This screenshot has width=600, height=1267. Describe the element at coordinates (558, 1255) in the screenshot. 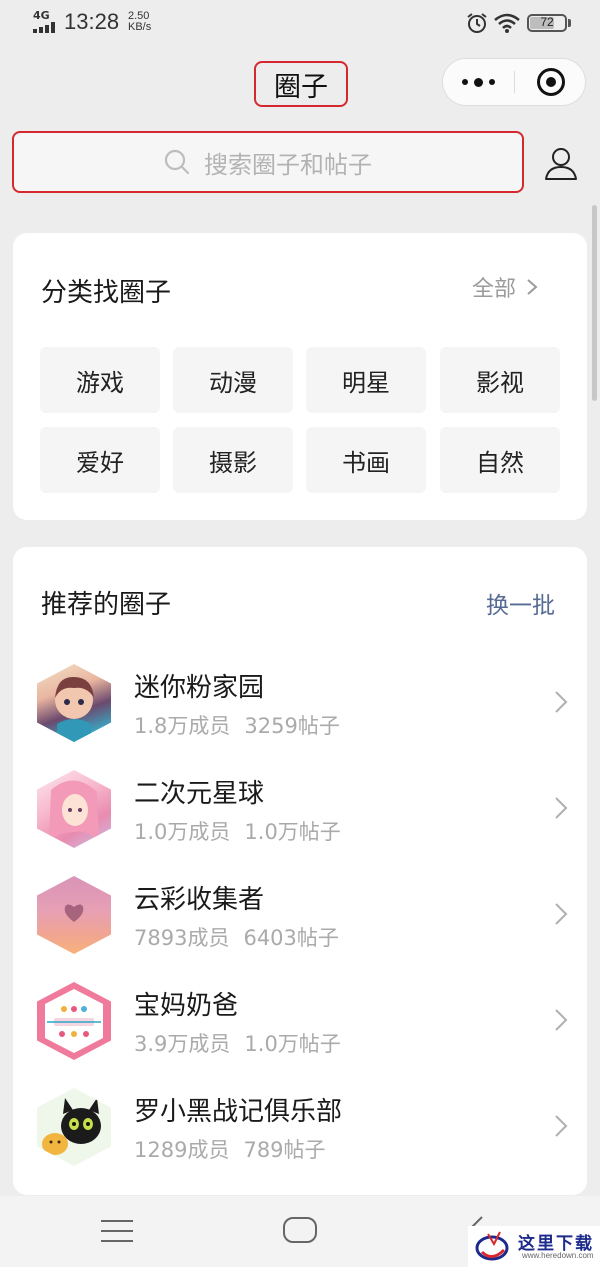

I see `watermark-url: www.heredown.com` at that location.